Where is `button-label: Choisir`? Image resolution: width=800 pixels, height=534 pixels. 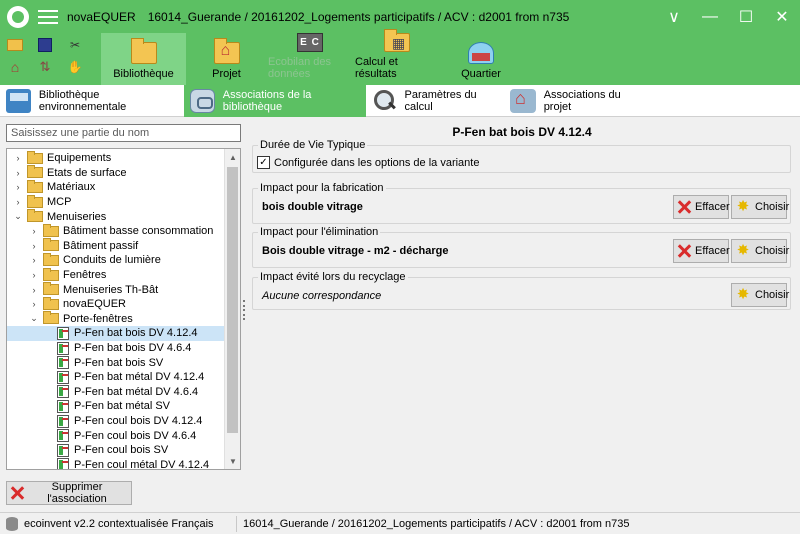 button-label: Choisir is located at coordinates (772, 207).